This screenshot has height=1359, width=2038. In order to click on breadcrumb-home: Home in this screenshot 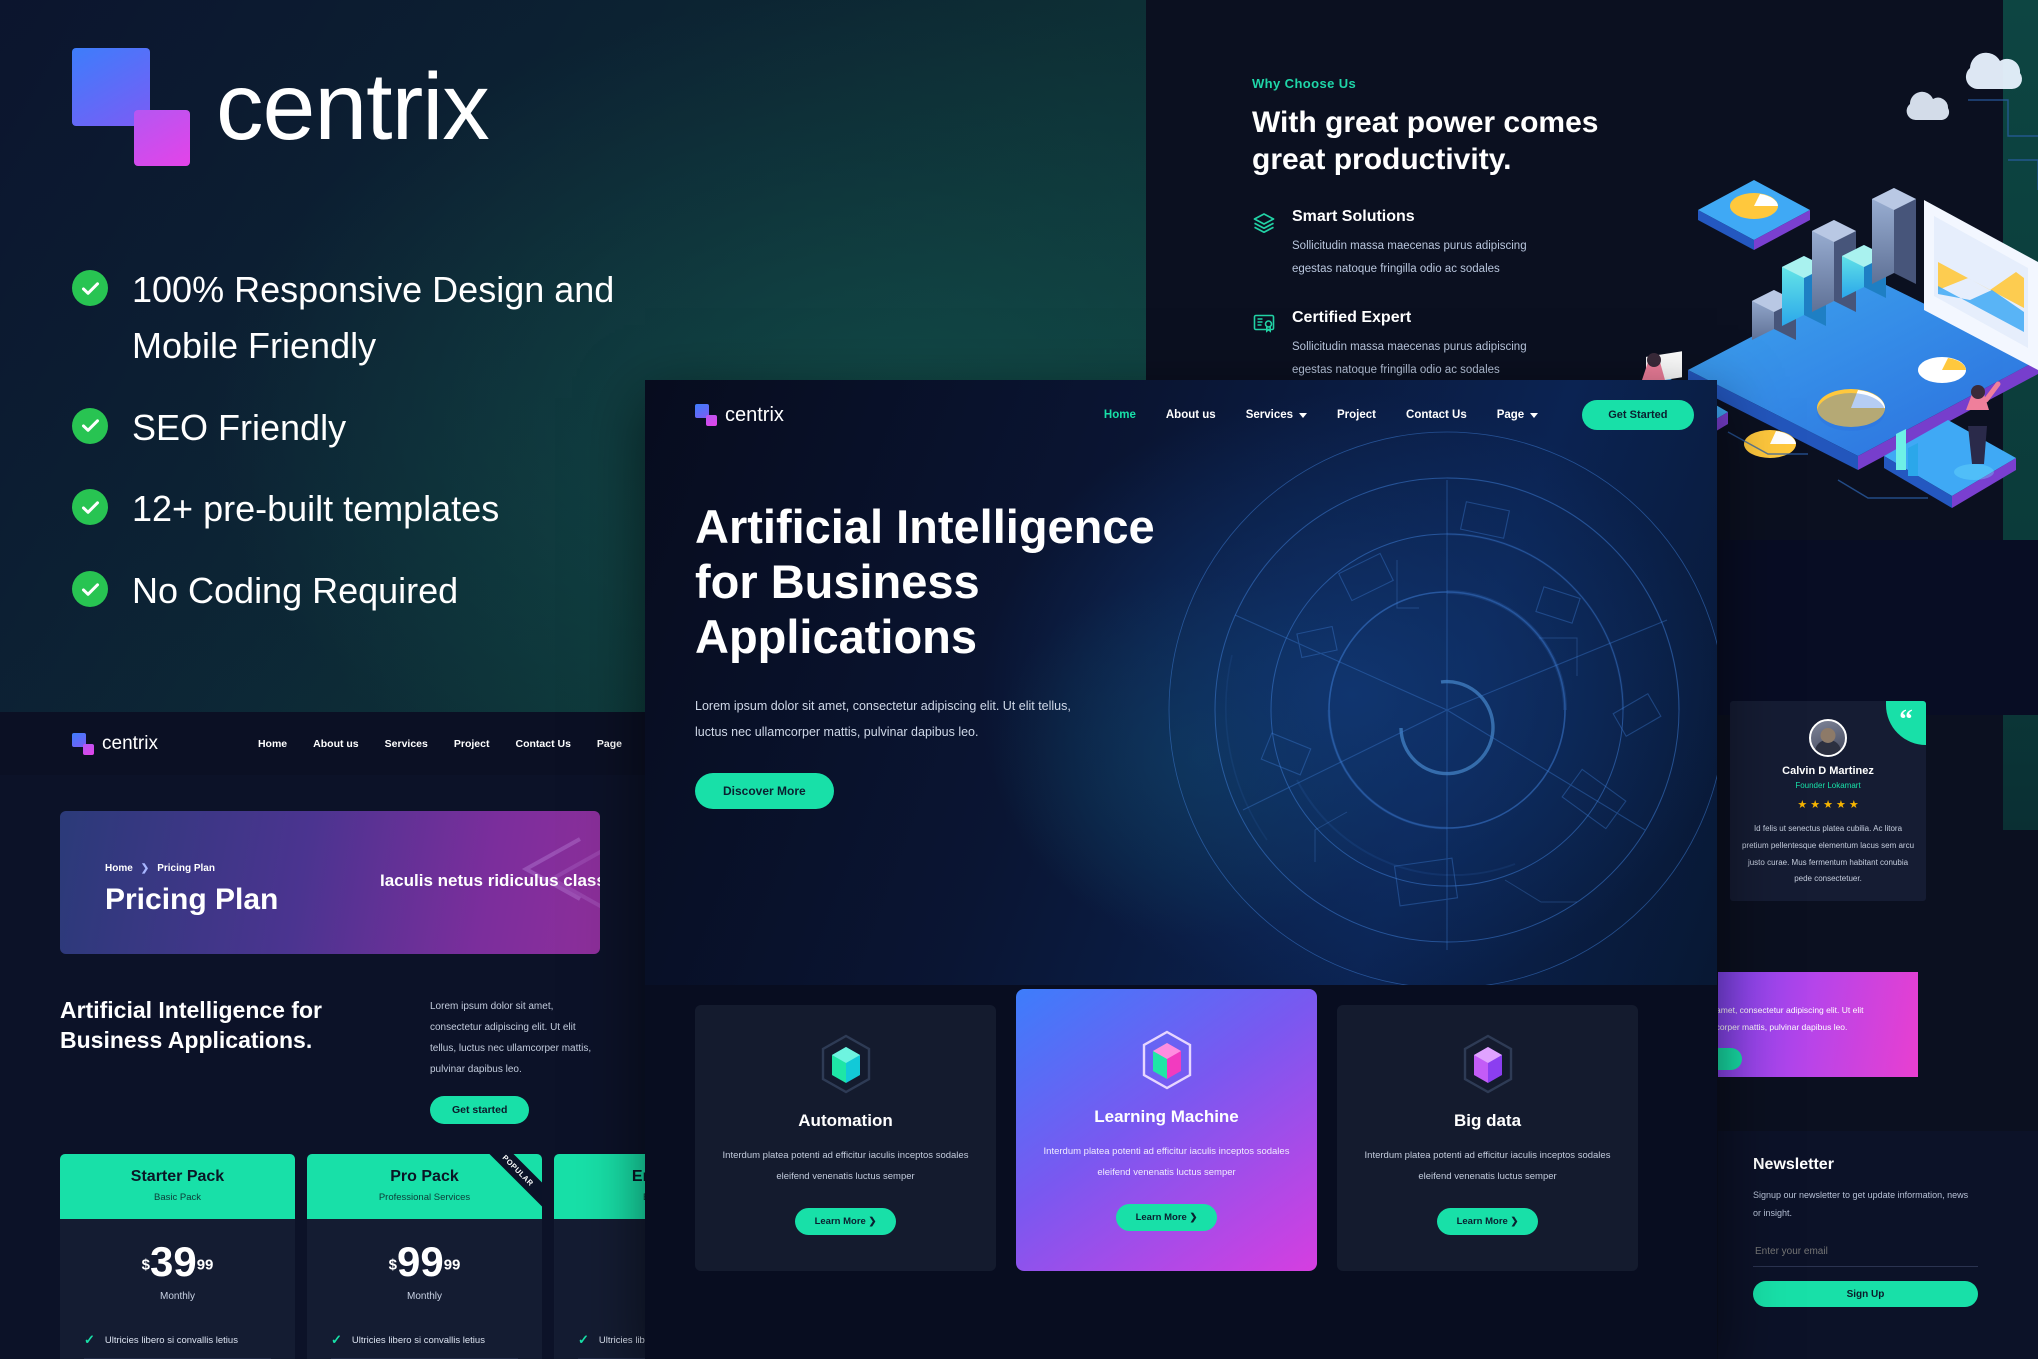, I will do `click(119, 868)`.